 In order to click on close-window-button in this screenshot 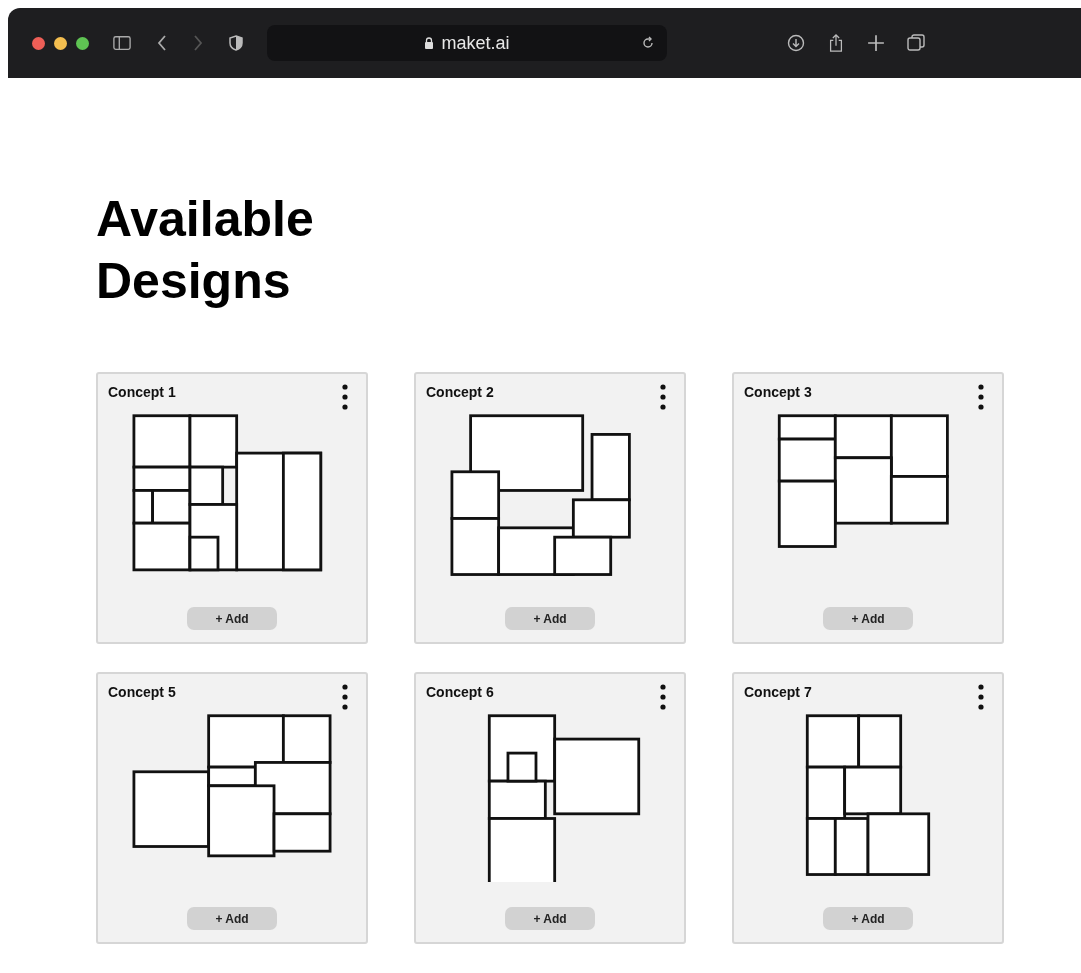, I will do `click(38, 43)`.